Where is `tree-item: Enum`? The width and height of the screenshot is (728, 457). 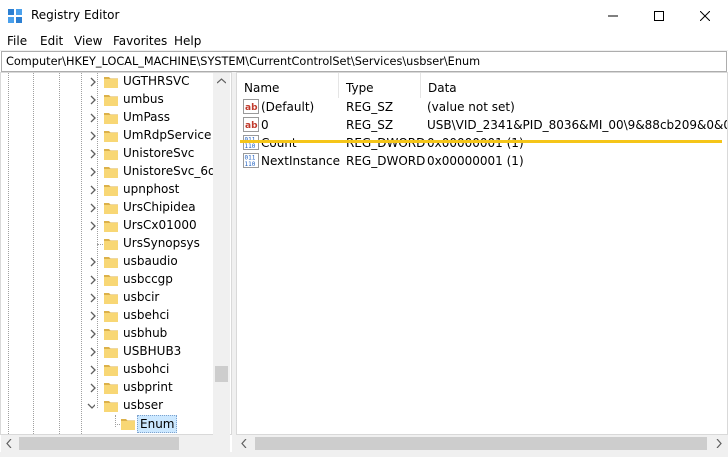 tree-item: Enum is located at coordinates (108, 424).